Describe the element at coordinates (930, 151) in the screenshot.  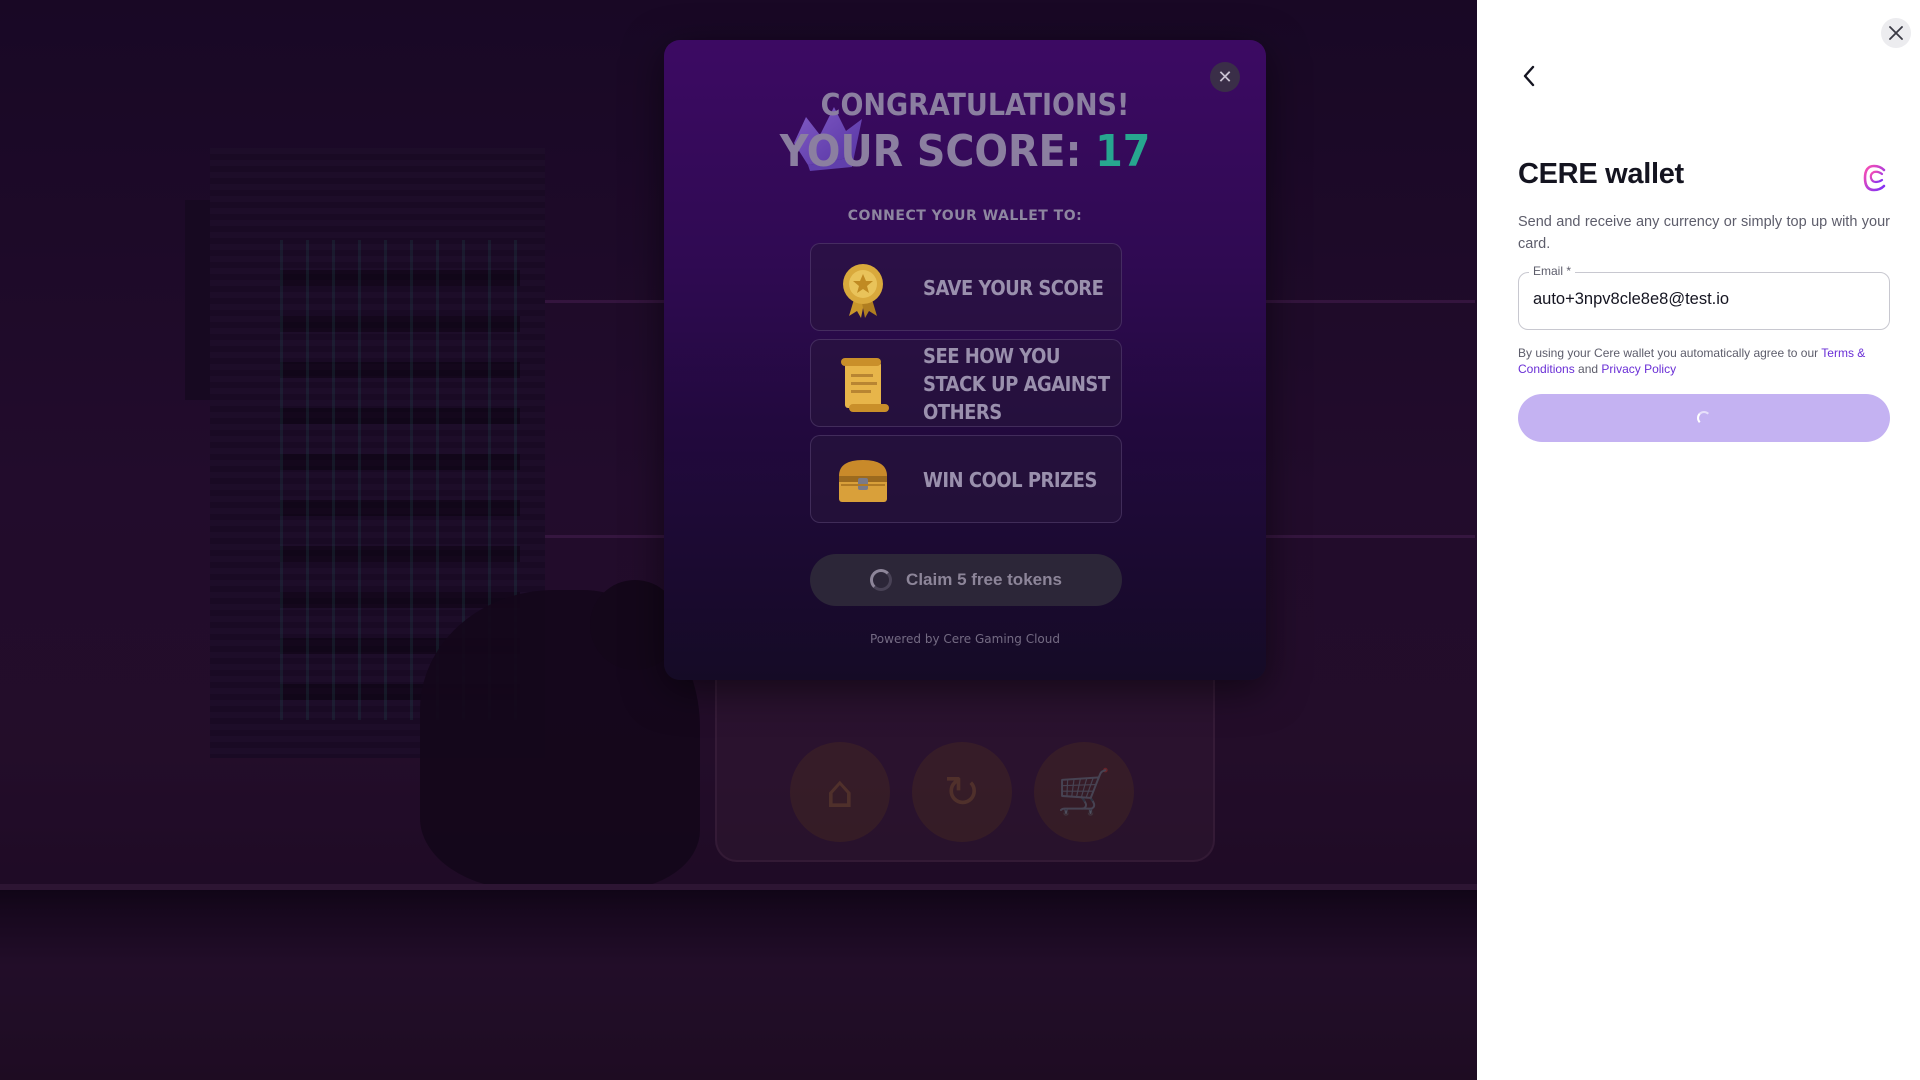
I see `score-label: YOUR SCORE:` at that location.